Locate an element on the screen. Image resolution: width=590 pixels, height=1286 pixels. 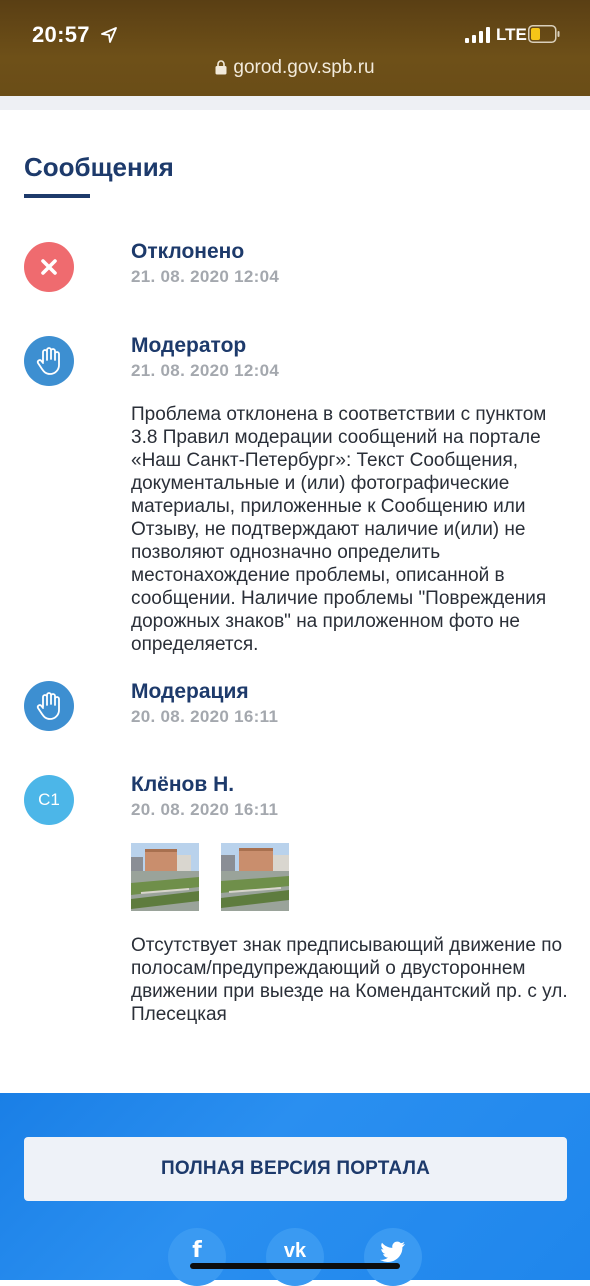
vk-link: vk is located at coordinates (295, 1257).